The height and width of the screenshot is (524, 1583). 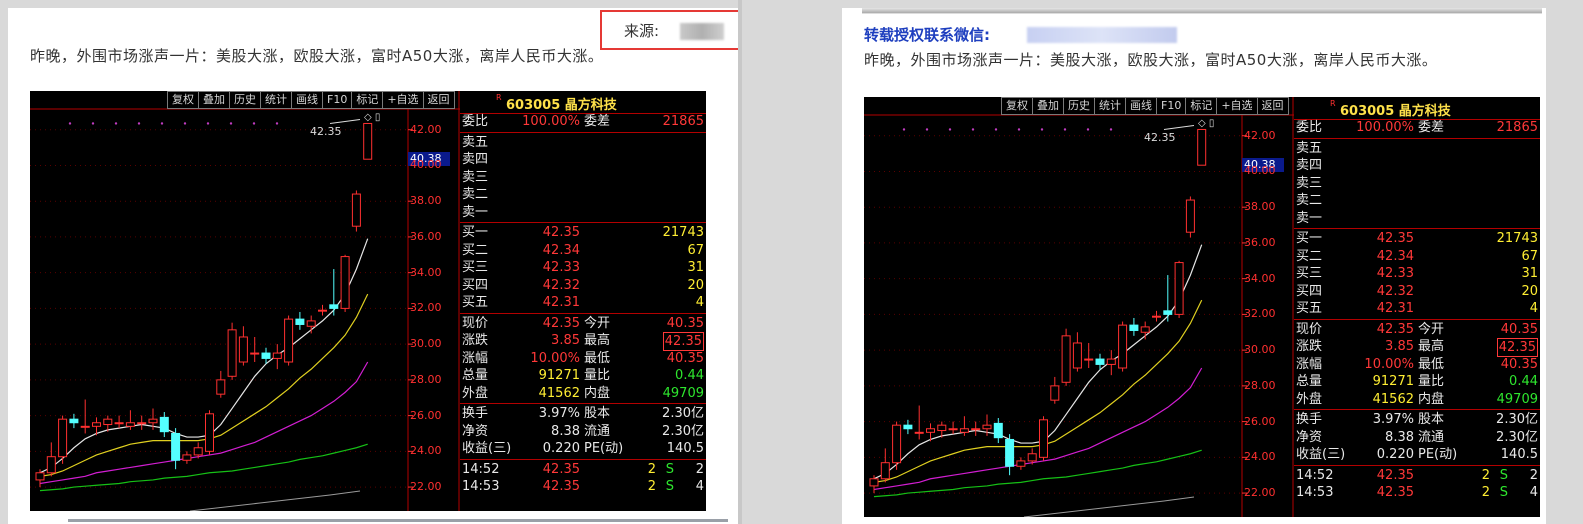 What do you see at coordinates (1395, 256) in the screenshot?
I see `bid-price: 42.34` at bounding box center [1395, 256].